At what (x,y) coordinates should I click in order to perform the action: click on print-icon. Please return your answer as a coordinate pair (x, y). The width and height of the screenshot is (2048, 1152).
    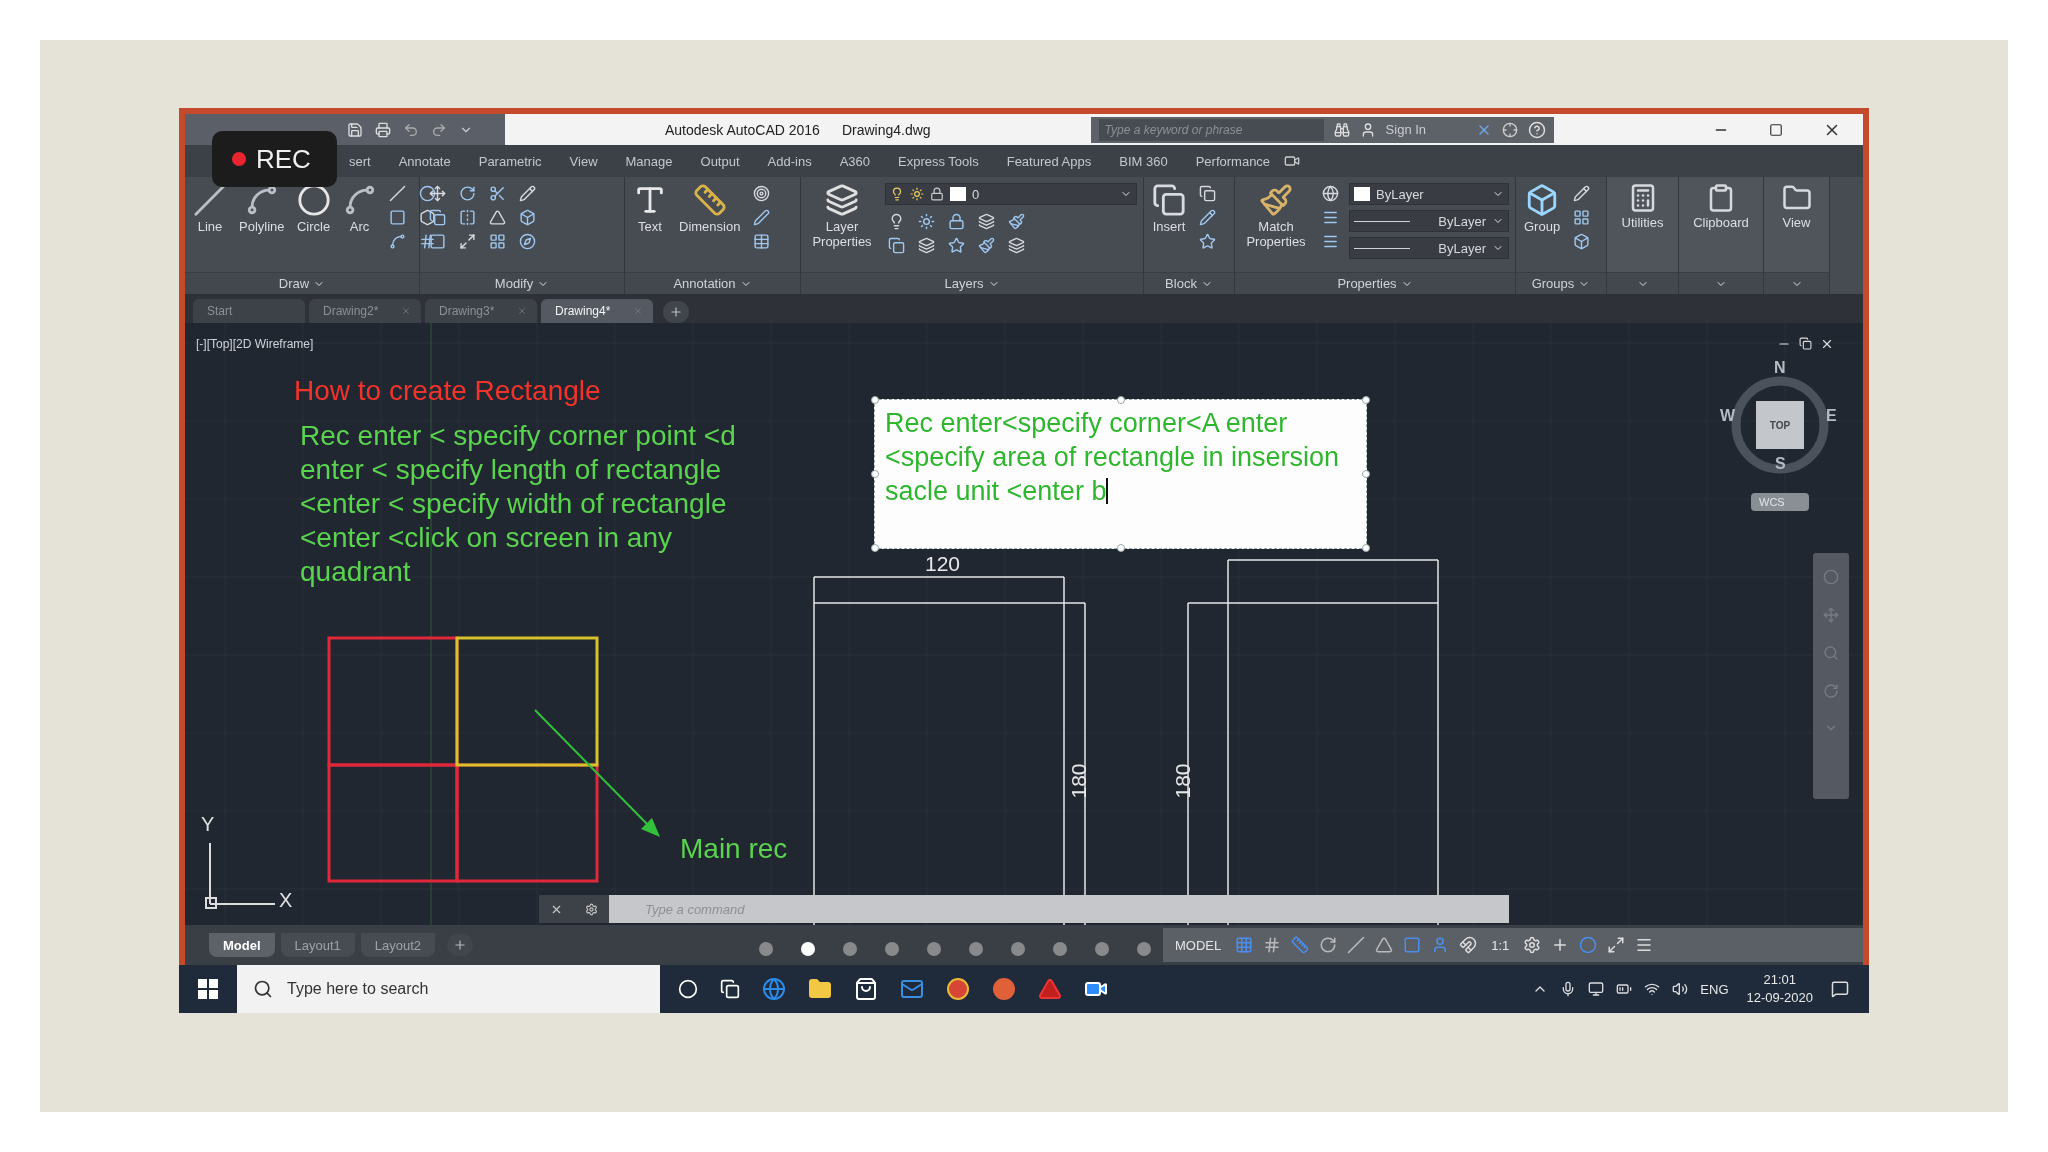
    Looking at the image, I should click on (383, 129).